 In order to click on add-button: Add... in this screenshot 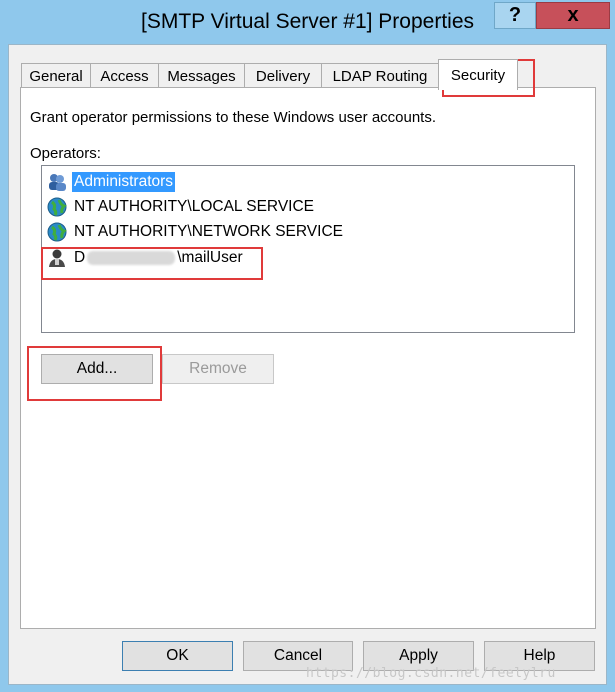, I will do `click(97, 369)`.